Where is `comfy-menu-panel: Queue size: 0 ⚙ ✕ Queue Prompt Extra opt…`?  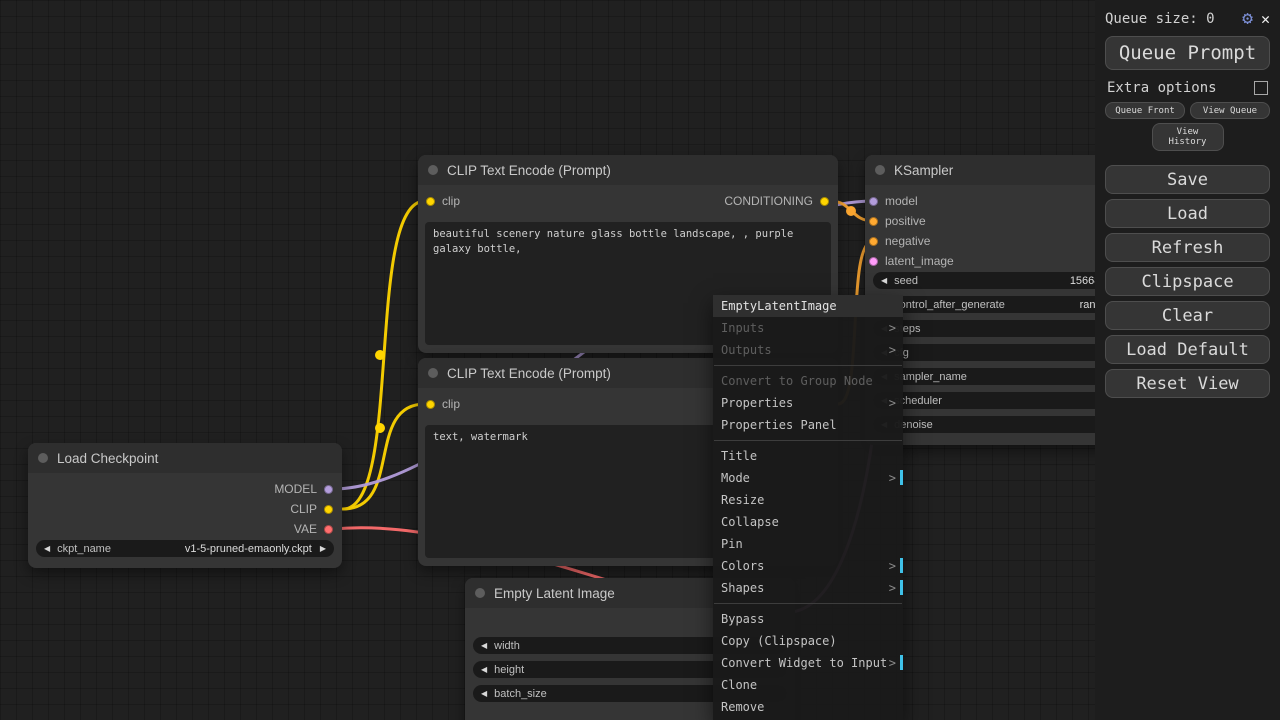
comfy-menu-panel: Queue size: 0 ⚙ ✕ Queue Prompt Extra opt… is located at coordinates (1187, 360).